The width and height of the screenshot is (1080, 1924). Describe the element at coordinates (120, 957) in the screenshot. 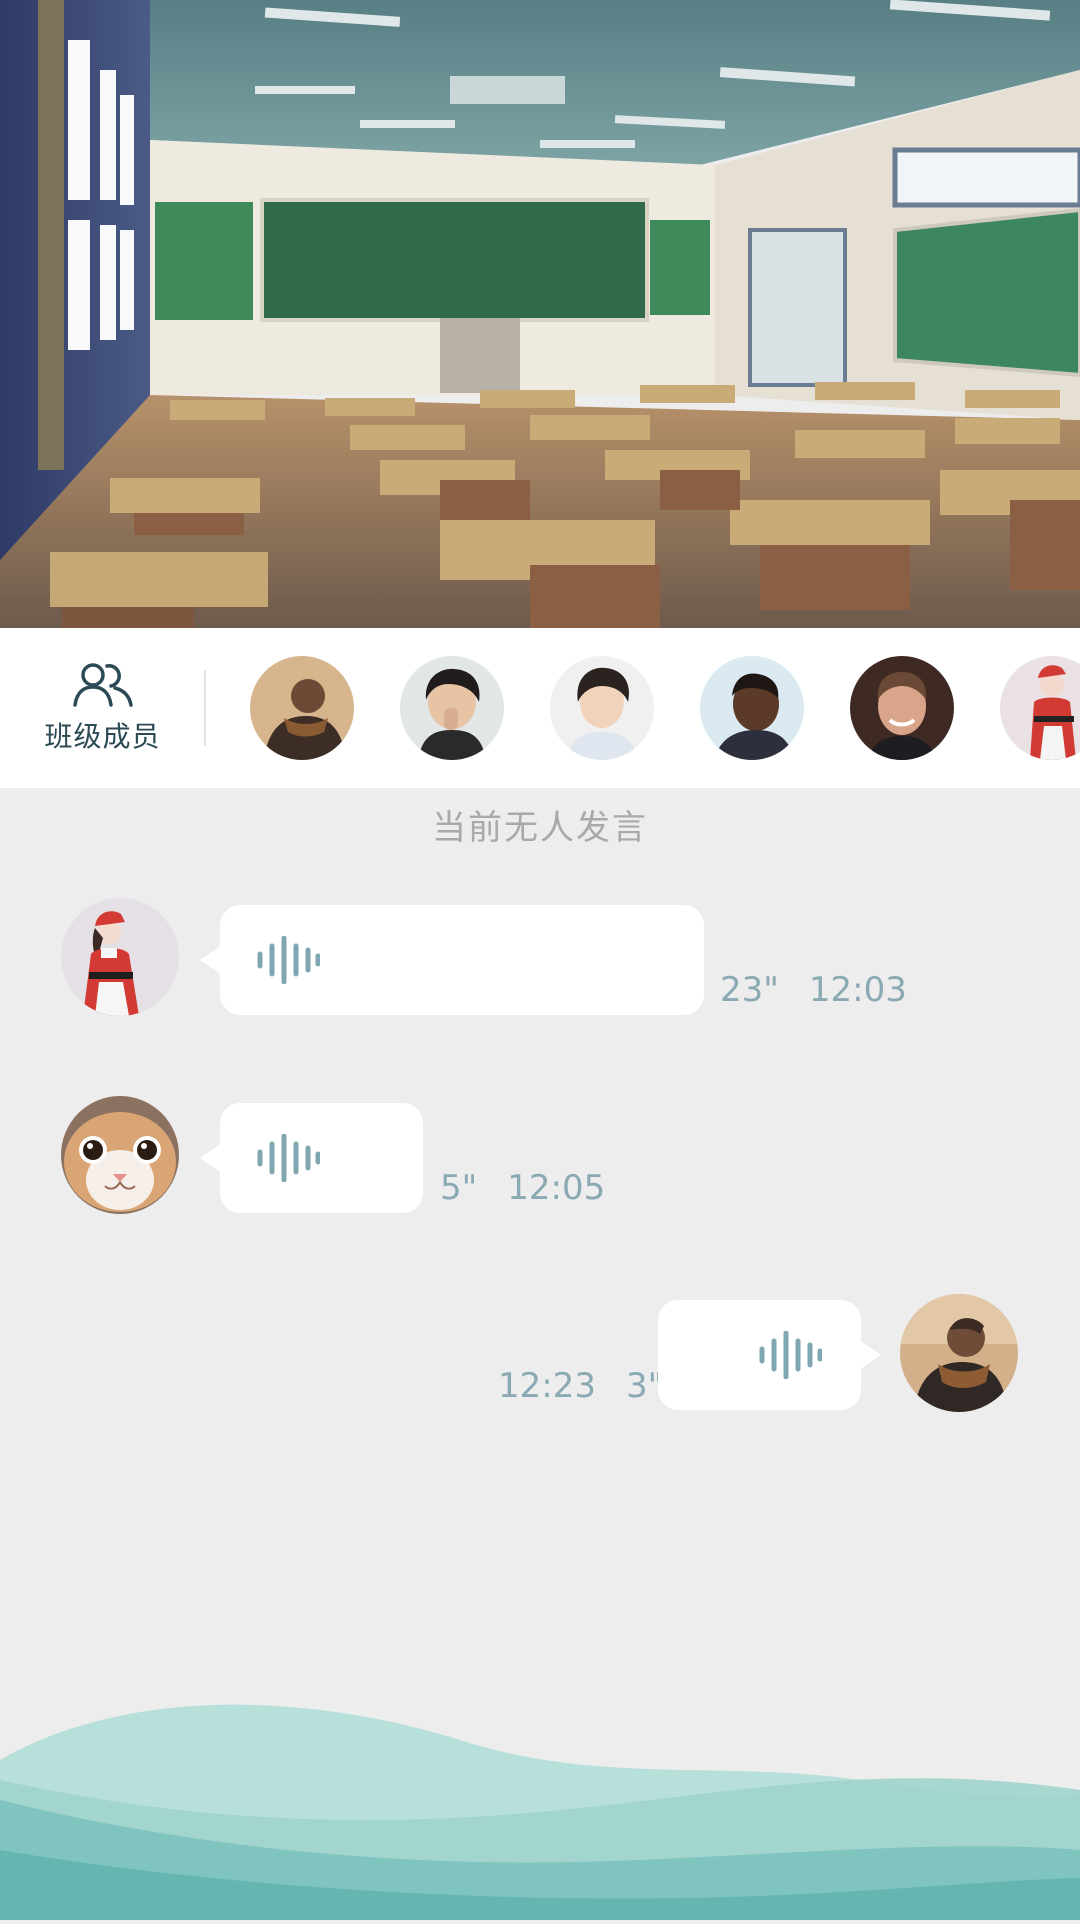

I see `message-avatar-santa-girl` at that location.